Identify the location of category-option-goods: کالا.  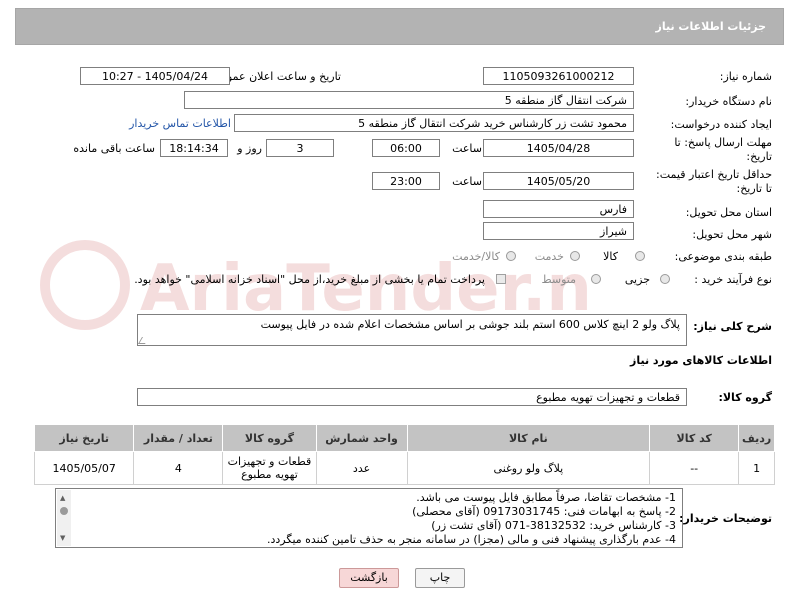
(610, 256).